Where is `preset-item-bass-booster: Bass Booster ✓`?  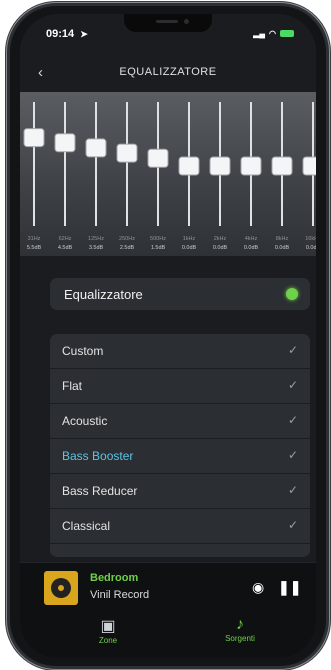 preset-item-bass-booster: Bass Booster ✓ is located at coordinates (180, 456).